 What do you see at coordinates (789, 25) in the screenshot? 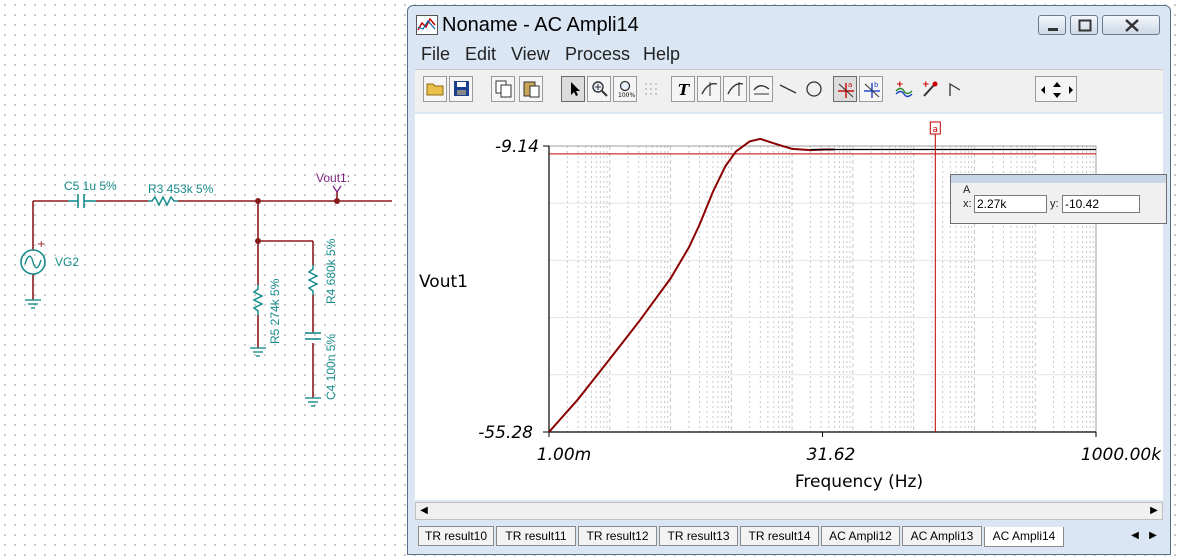
I see `title-bar: Noname - AC Ampli14` at bounding box center [789, 25].